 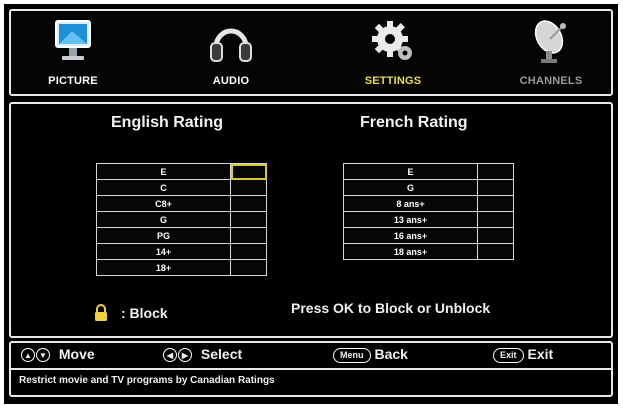 I want to click on french-rating-table: E G 8 ans+ 13 ans+ 16 ans+ 18 ans+, so click(x=428, y=211).